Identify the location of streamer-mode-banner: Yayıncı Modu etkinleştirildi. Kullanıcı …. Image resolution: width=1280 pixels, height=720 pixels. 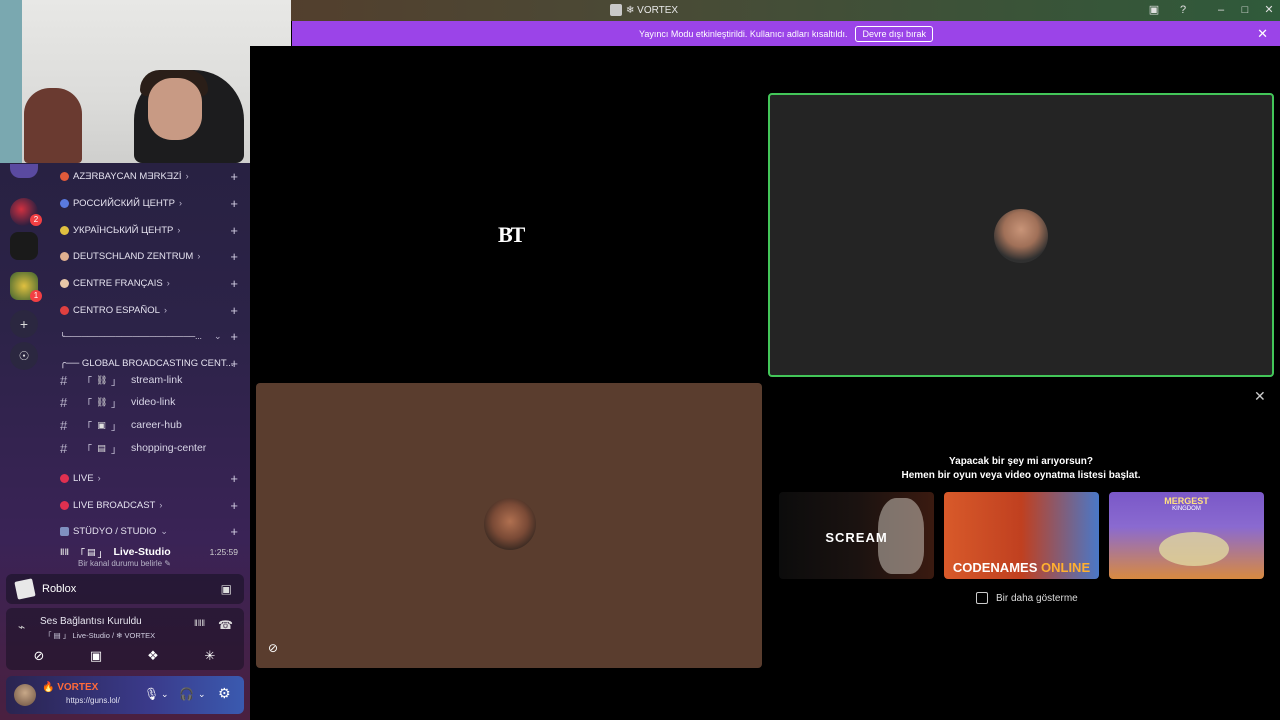
(786, 33).